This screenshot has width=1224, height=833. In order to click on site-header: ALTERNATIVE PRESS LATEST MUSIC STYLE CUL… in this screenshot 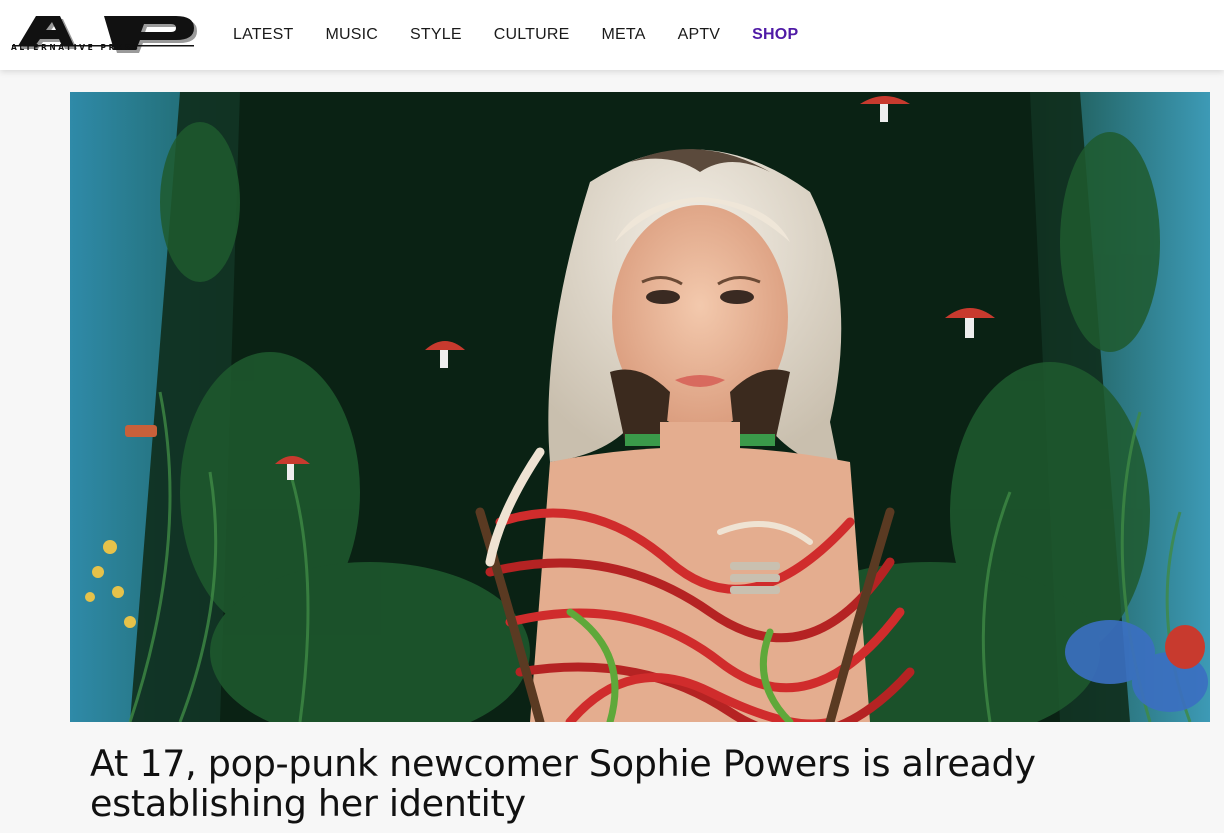, I will do `click(612, 35)`.